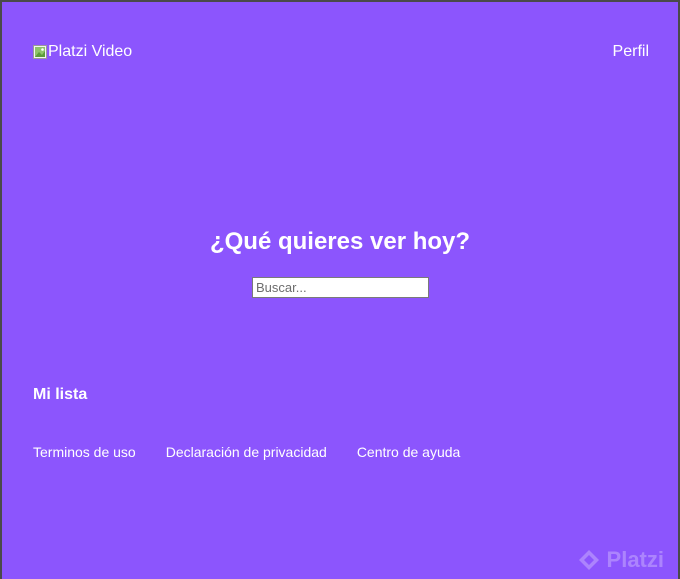 The height and width of the screenshot is (579, 680). I want to click on broken-image-icon, so click(40, 52).